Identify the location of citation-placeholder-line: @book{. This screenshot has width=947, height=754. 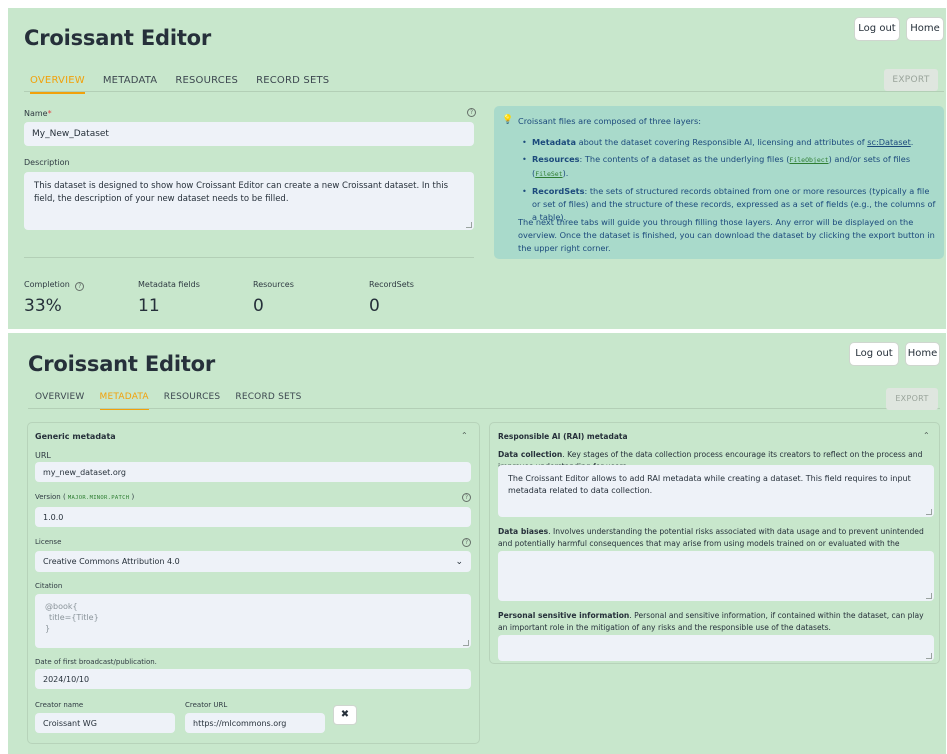
(61, 606).